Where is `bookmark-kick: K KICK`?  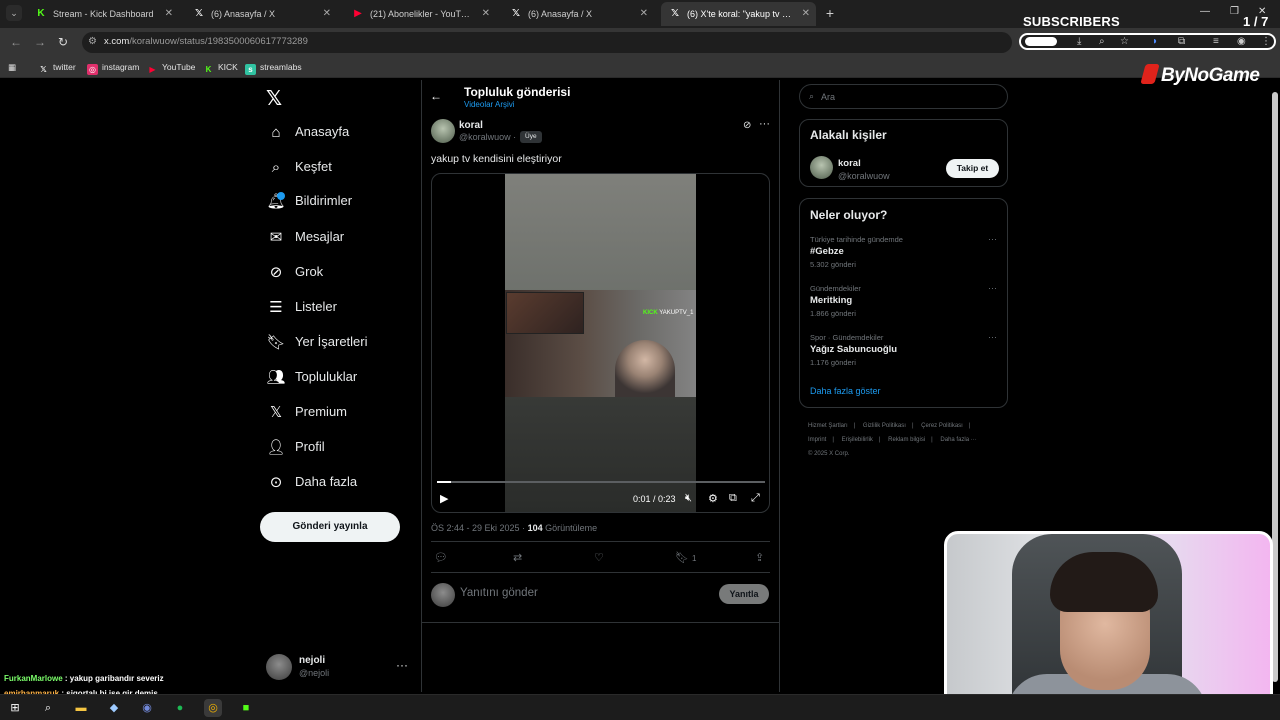
bookmark-kick: K KICK is located at coordinates (220, 67).